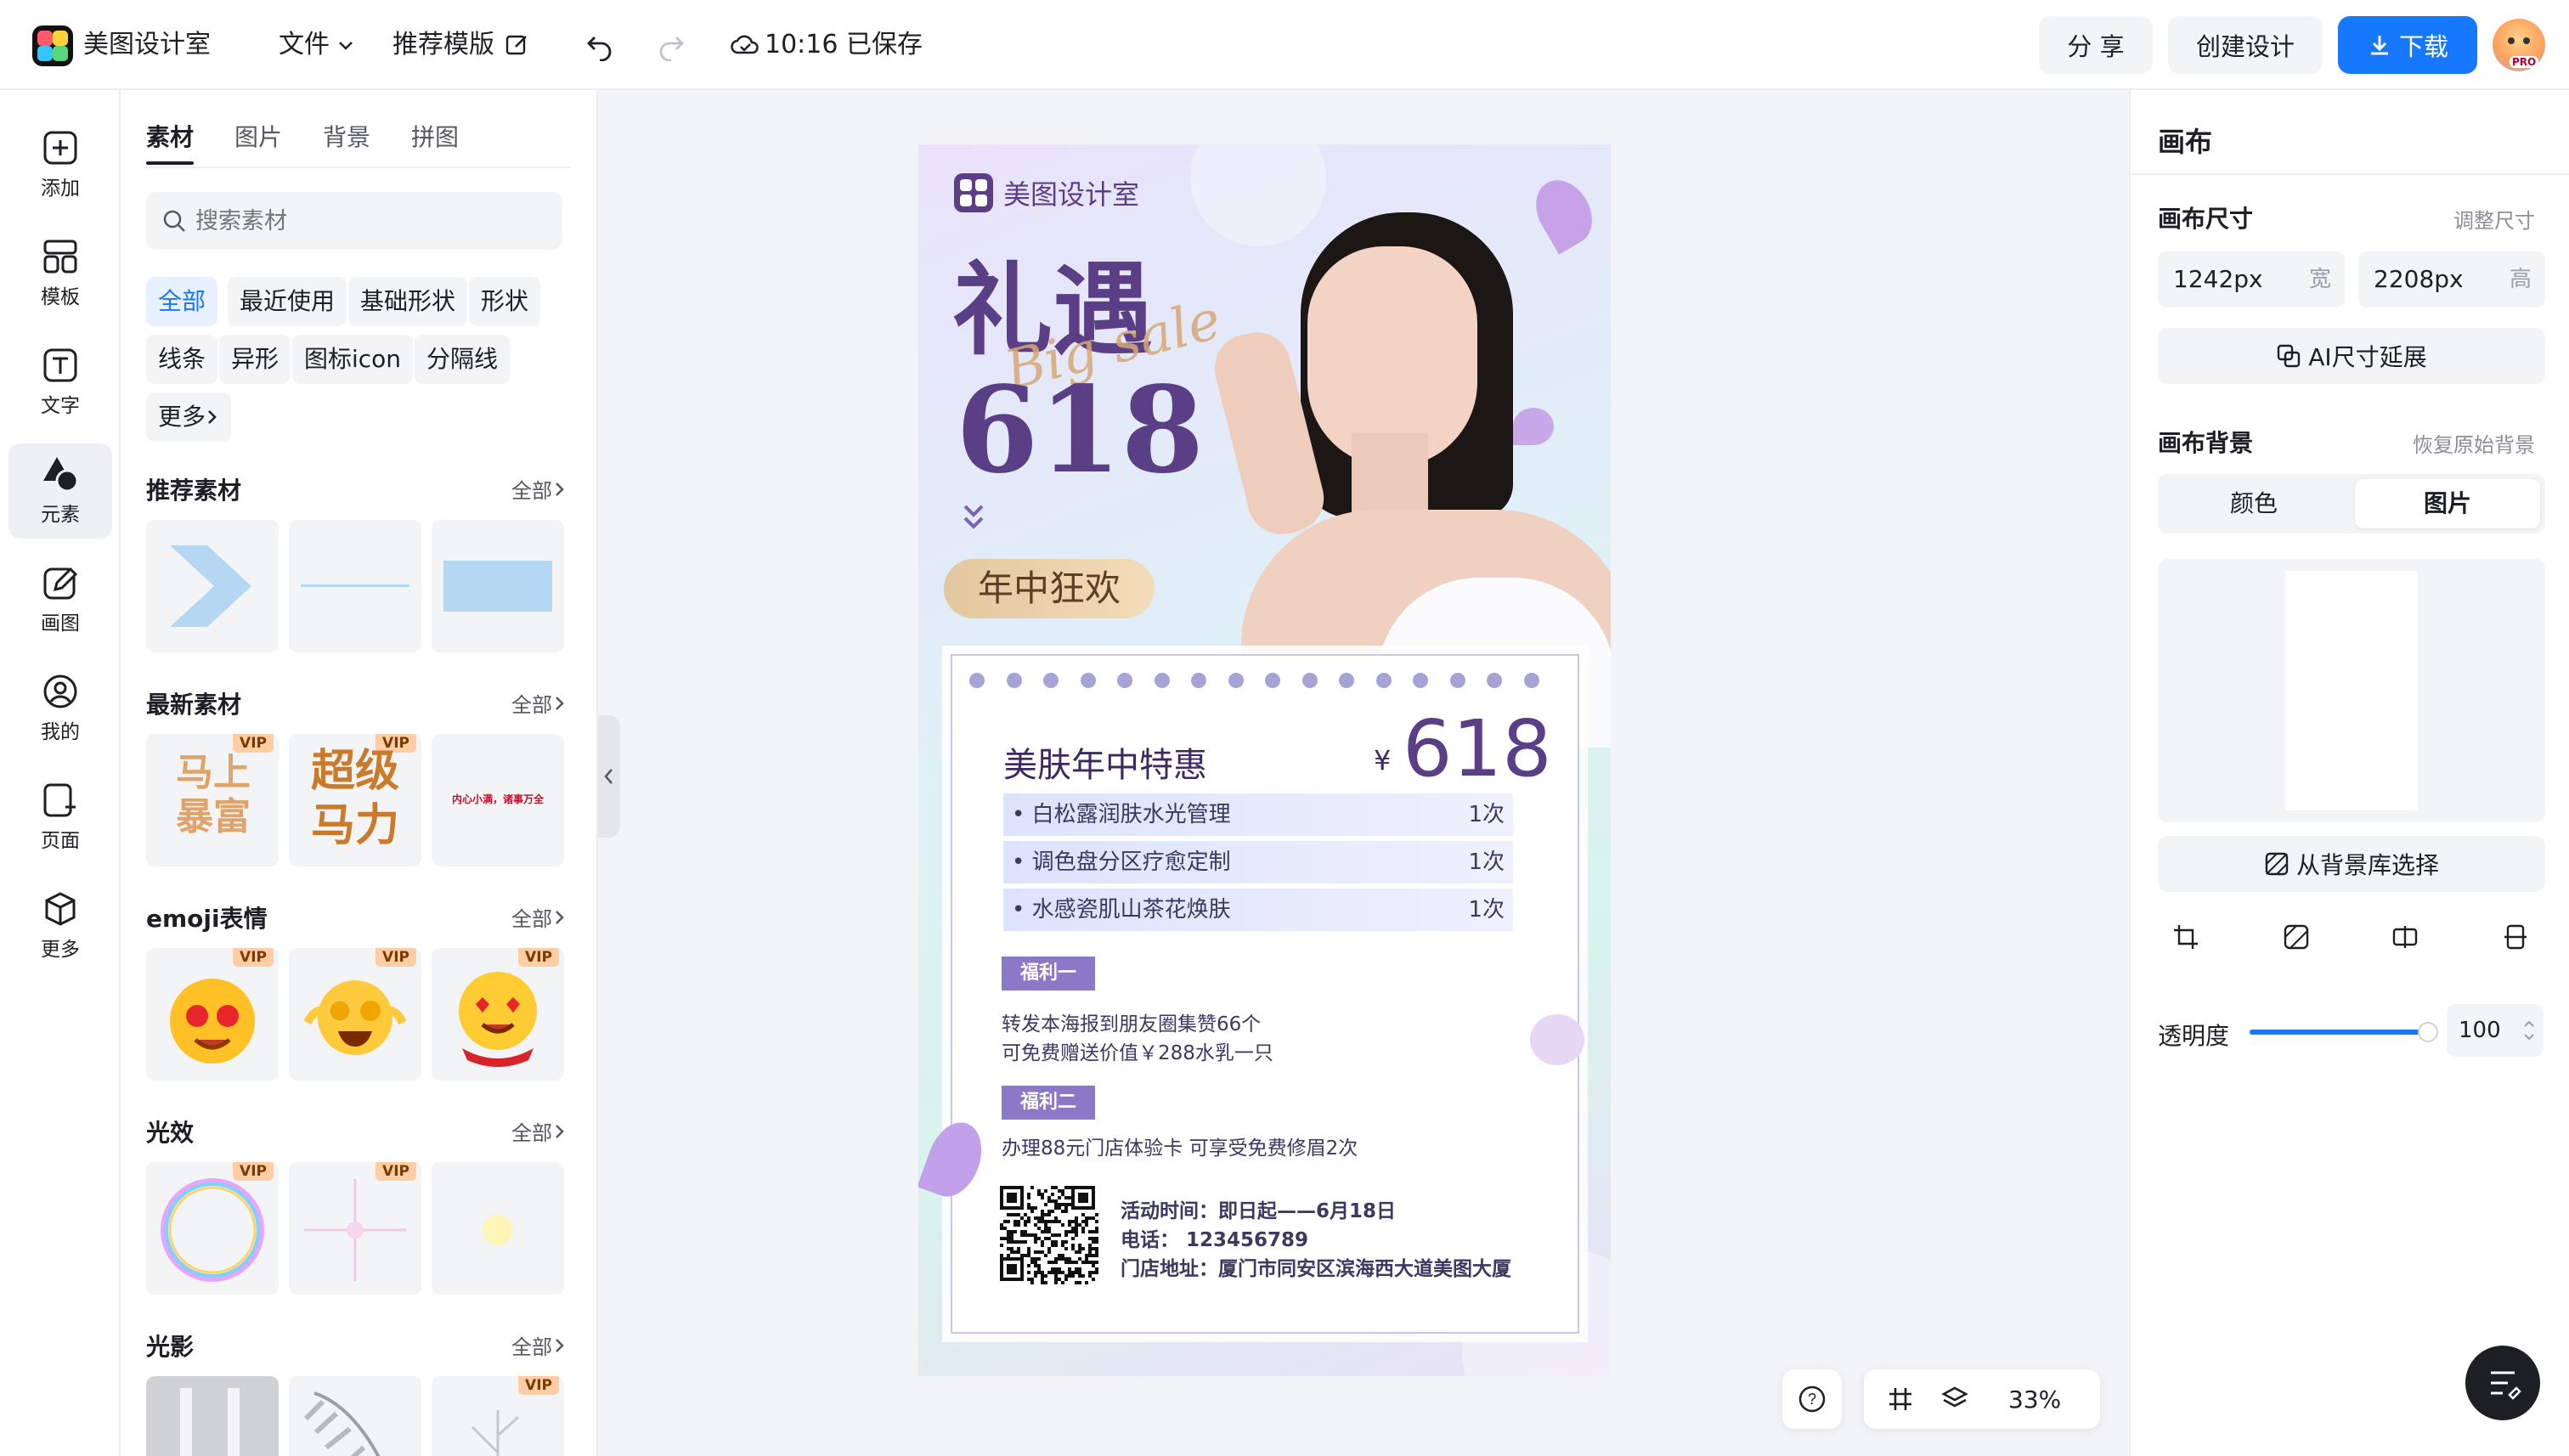 Image resolution: width=2569 pixels, height=1456 pixels. Describe the element at coordinates (353, 360) in the screenshot. I see `chip-icons: 图标icon` at that location.